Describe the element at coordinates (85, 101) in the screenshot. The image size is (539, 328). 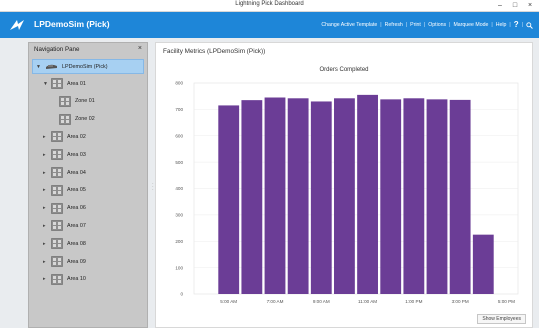
I see `tree-item-label: Zone 01` at that location.